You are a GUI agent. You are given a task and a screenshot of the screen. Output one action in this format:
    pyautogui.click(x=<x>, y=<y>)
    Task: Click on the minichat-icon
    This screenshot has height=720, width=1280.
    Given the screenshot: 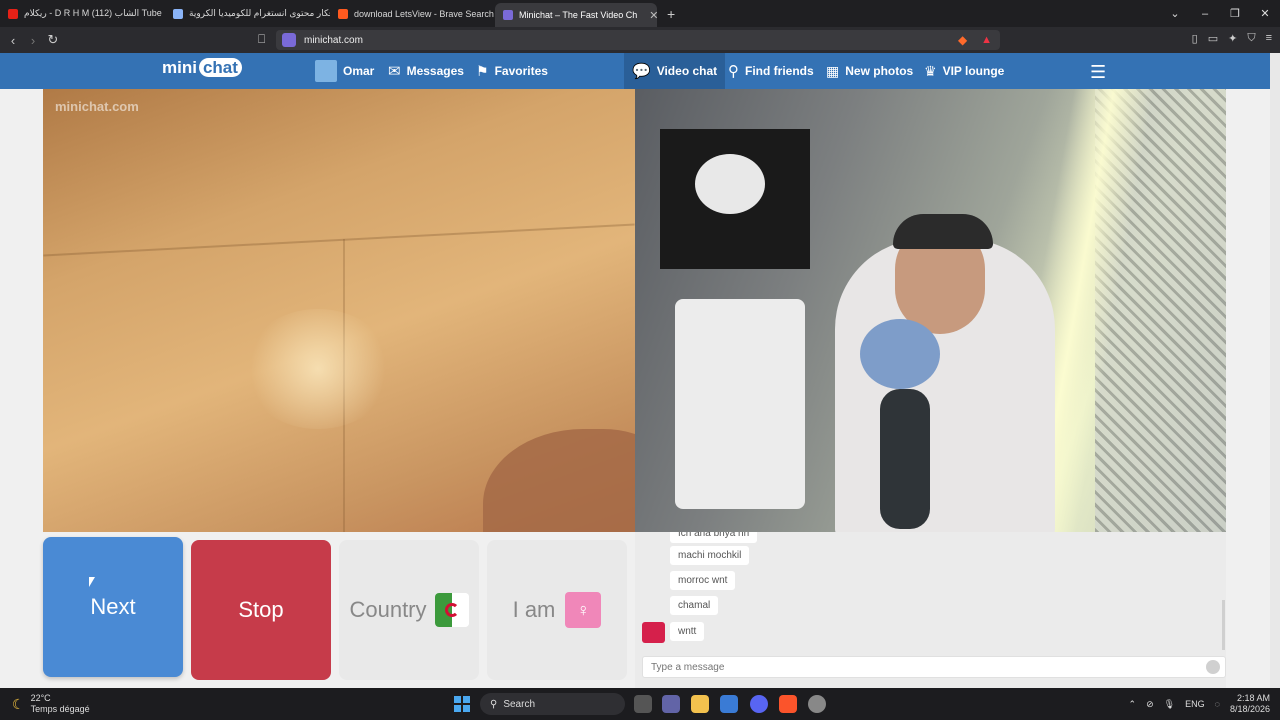 What is the action you would take?
    pyautogui.click(x=508, y=15)
    